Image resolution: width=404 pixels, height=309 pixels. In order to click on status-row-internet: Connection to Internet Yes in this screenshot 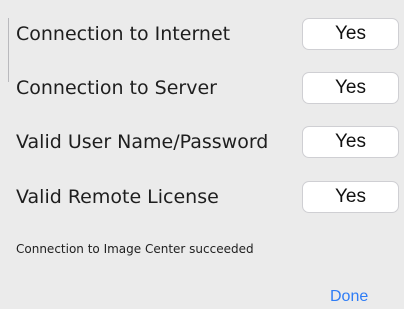, I will do `click(202, 34)`.